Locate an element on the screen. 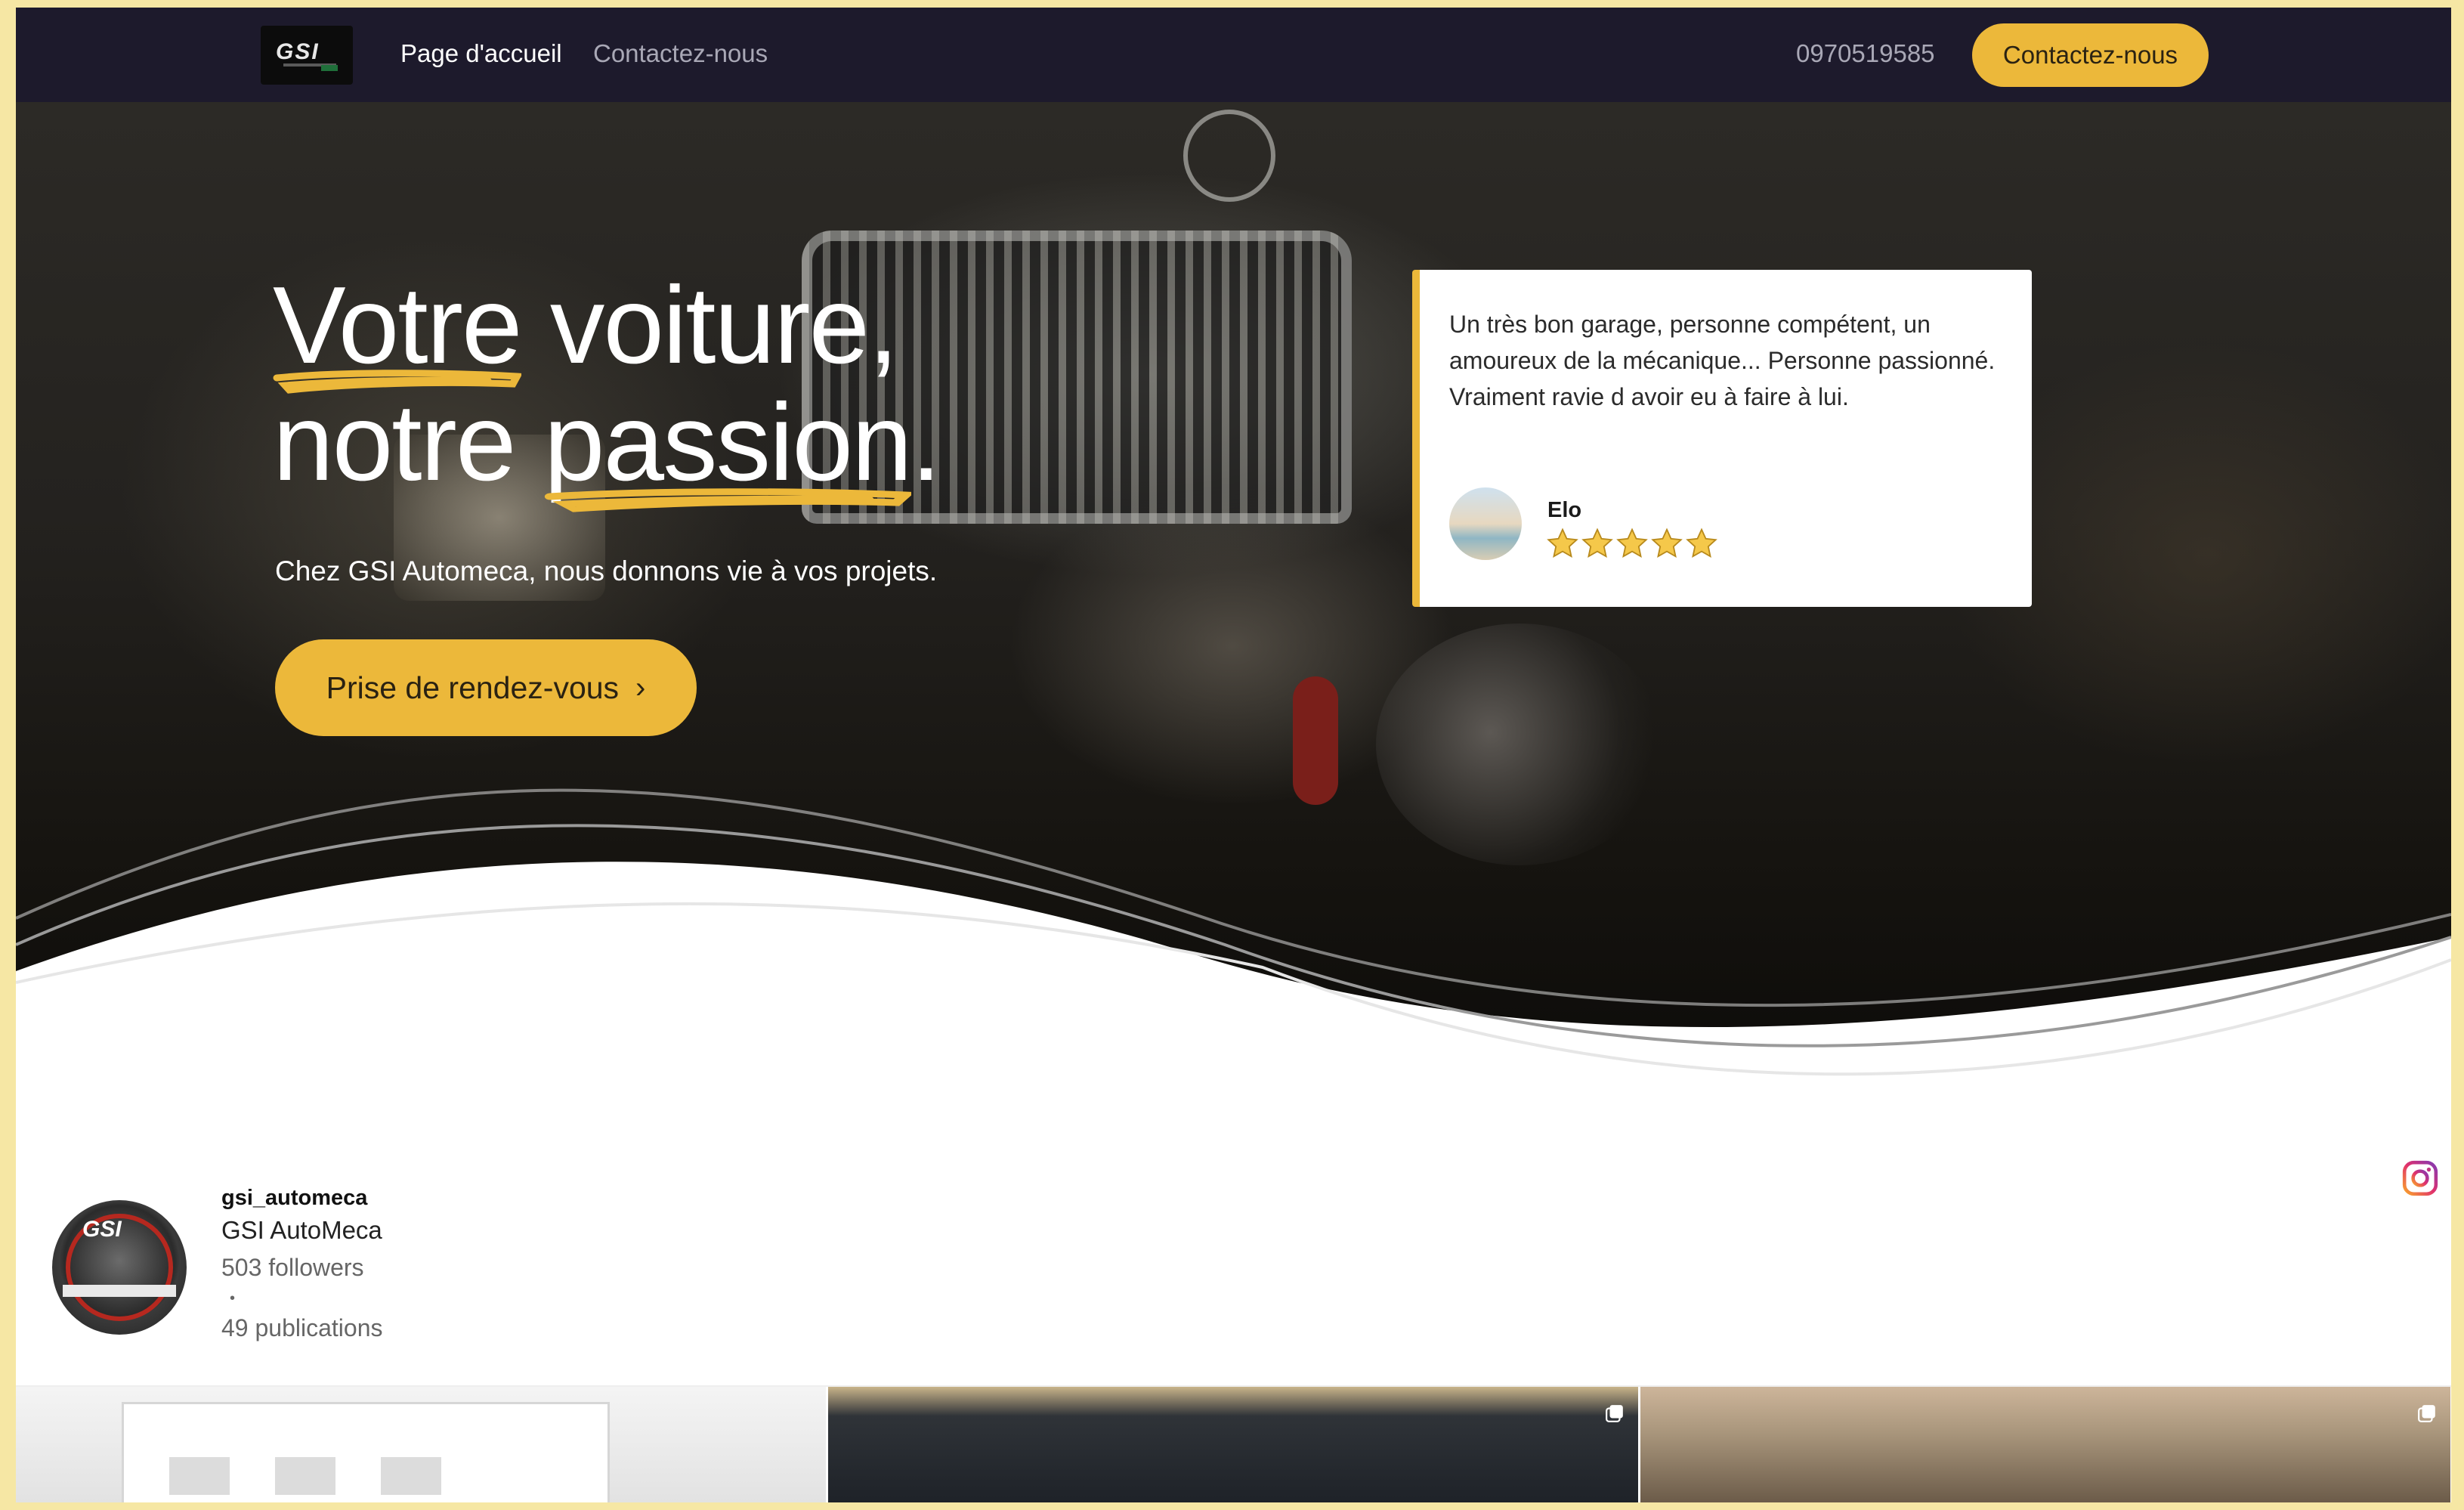 The height and width of the screenshot is (1510, 2464). hero-headline: Votre voiture, notre passion . is located at coordinates (607, 388).